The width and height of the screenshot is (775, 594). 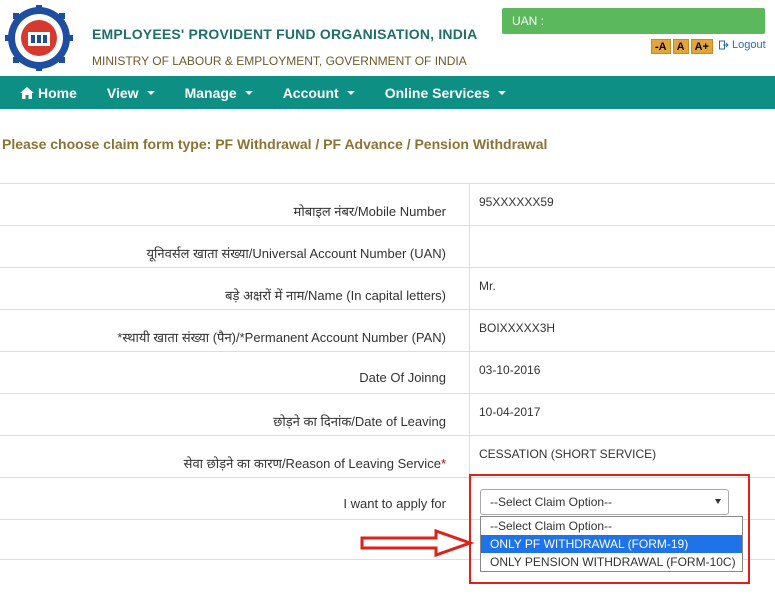 What do you see at coordinates (437, 92) in the screenshot?
I see `nav-online-services-label: Online Services` at bounding box center [437, 92].